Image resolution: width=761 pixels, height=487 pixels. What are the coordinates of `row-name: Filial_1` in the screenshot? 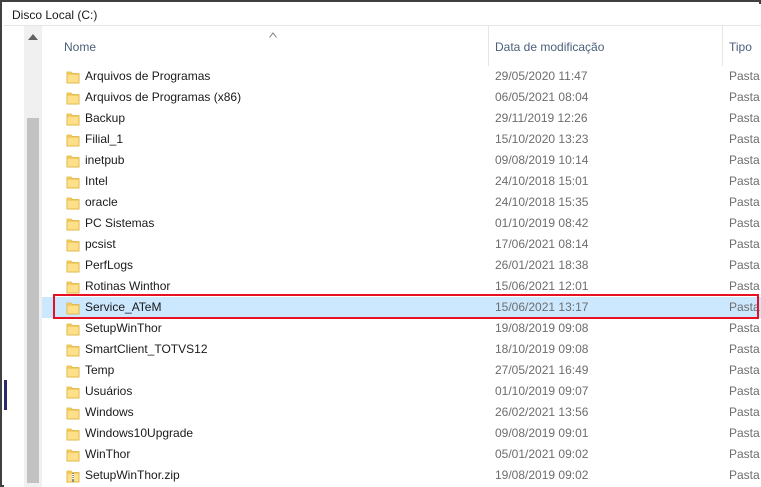 It's located at (104, 139).